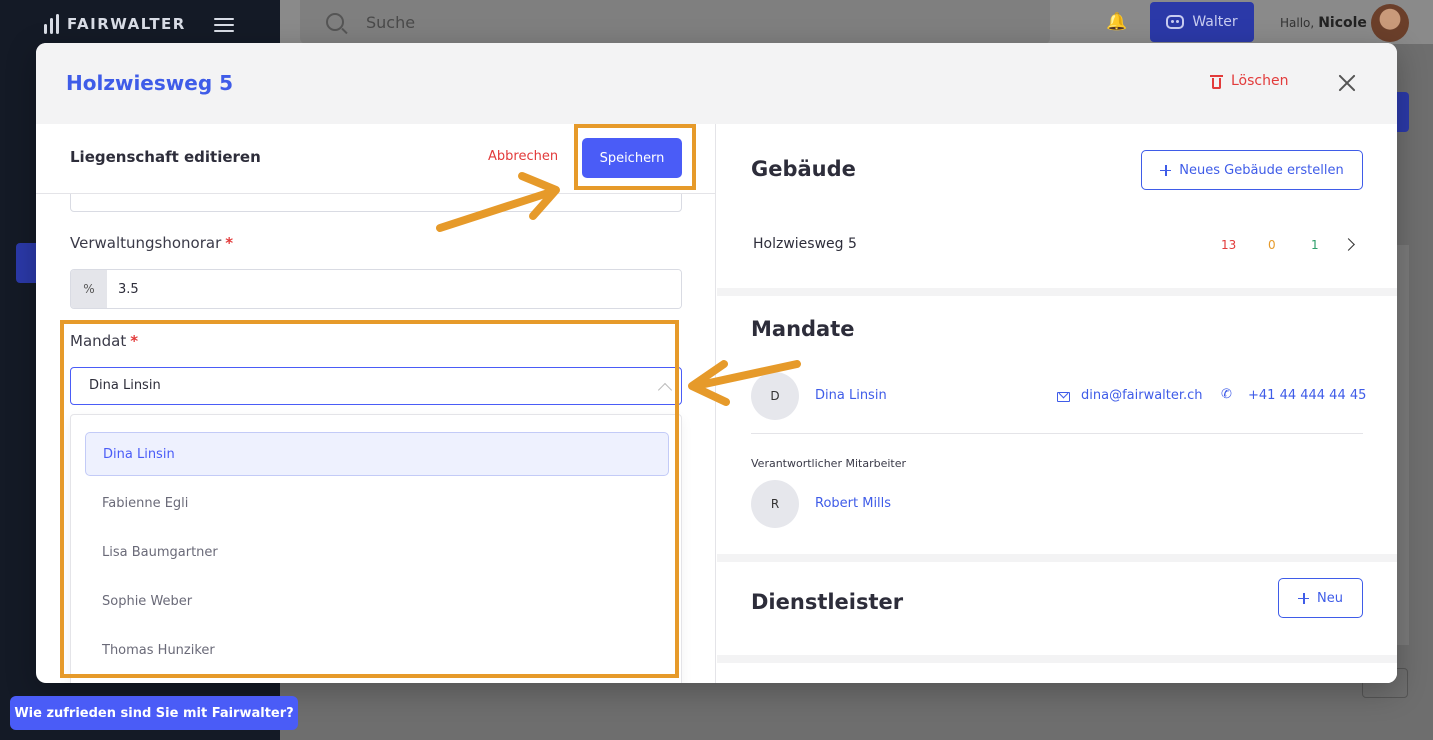  Describe the element at coordinates (377, 454) in the screenshot. I see `mandate-option: Dina Linsin` at that location.